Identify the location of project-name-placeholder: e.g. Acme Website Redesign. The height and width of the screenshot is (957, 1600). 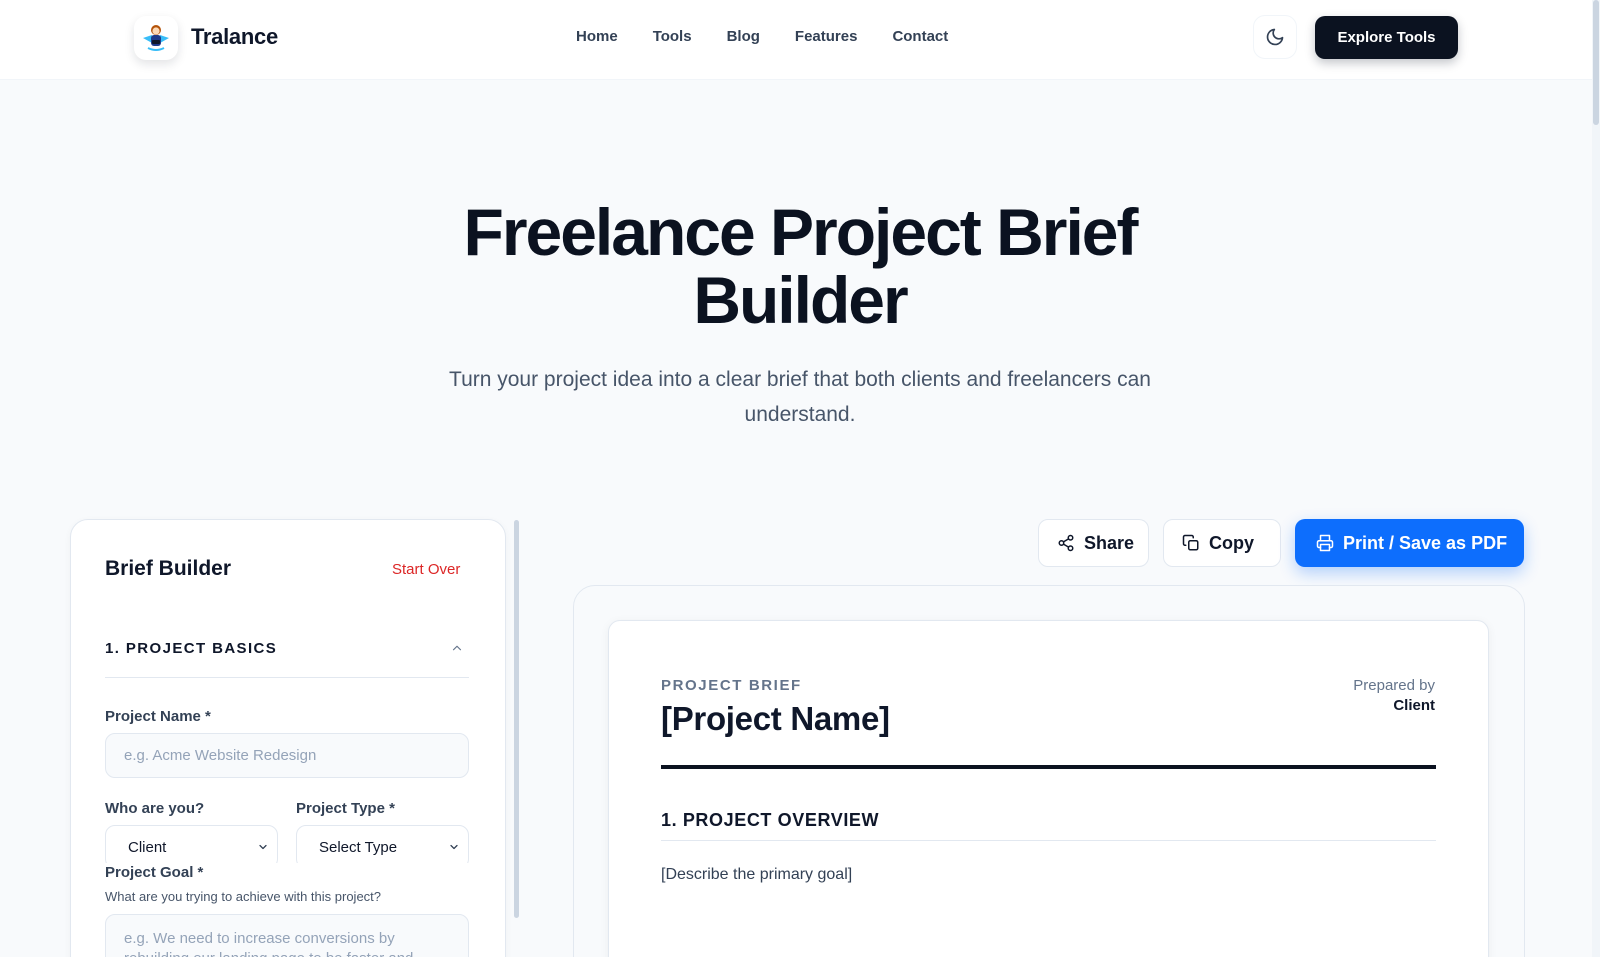
(220, 755).